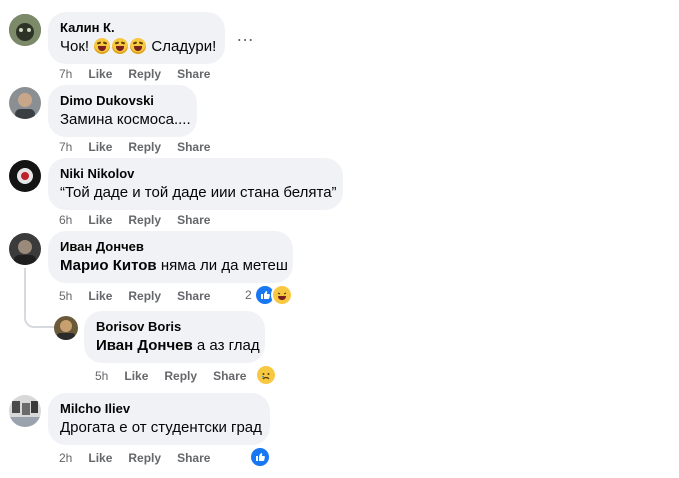  I want to click on comment-text: “Той даде и той даде иии стана белята”, so click(198, 192).